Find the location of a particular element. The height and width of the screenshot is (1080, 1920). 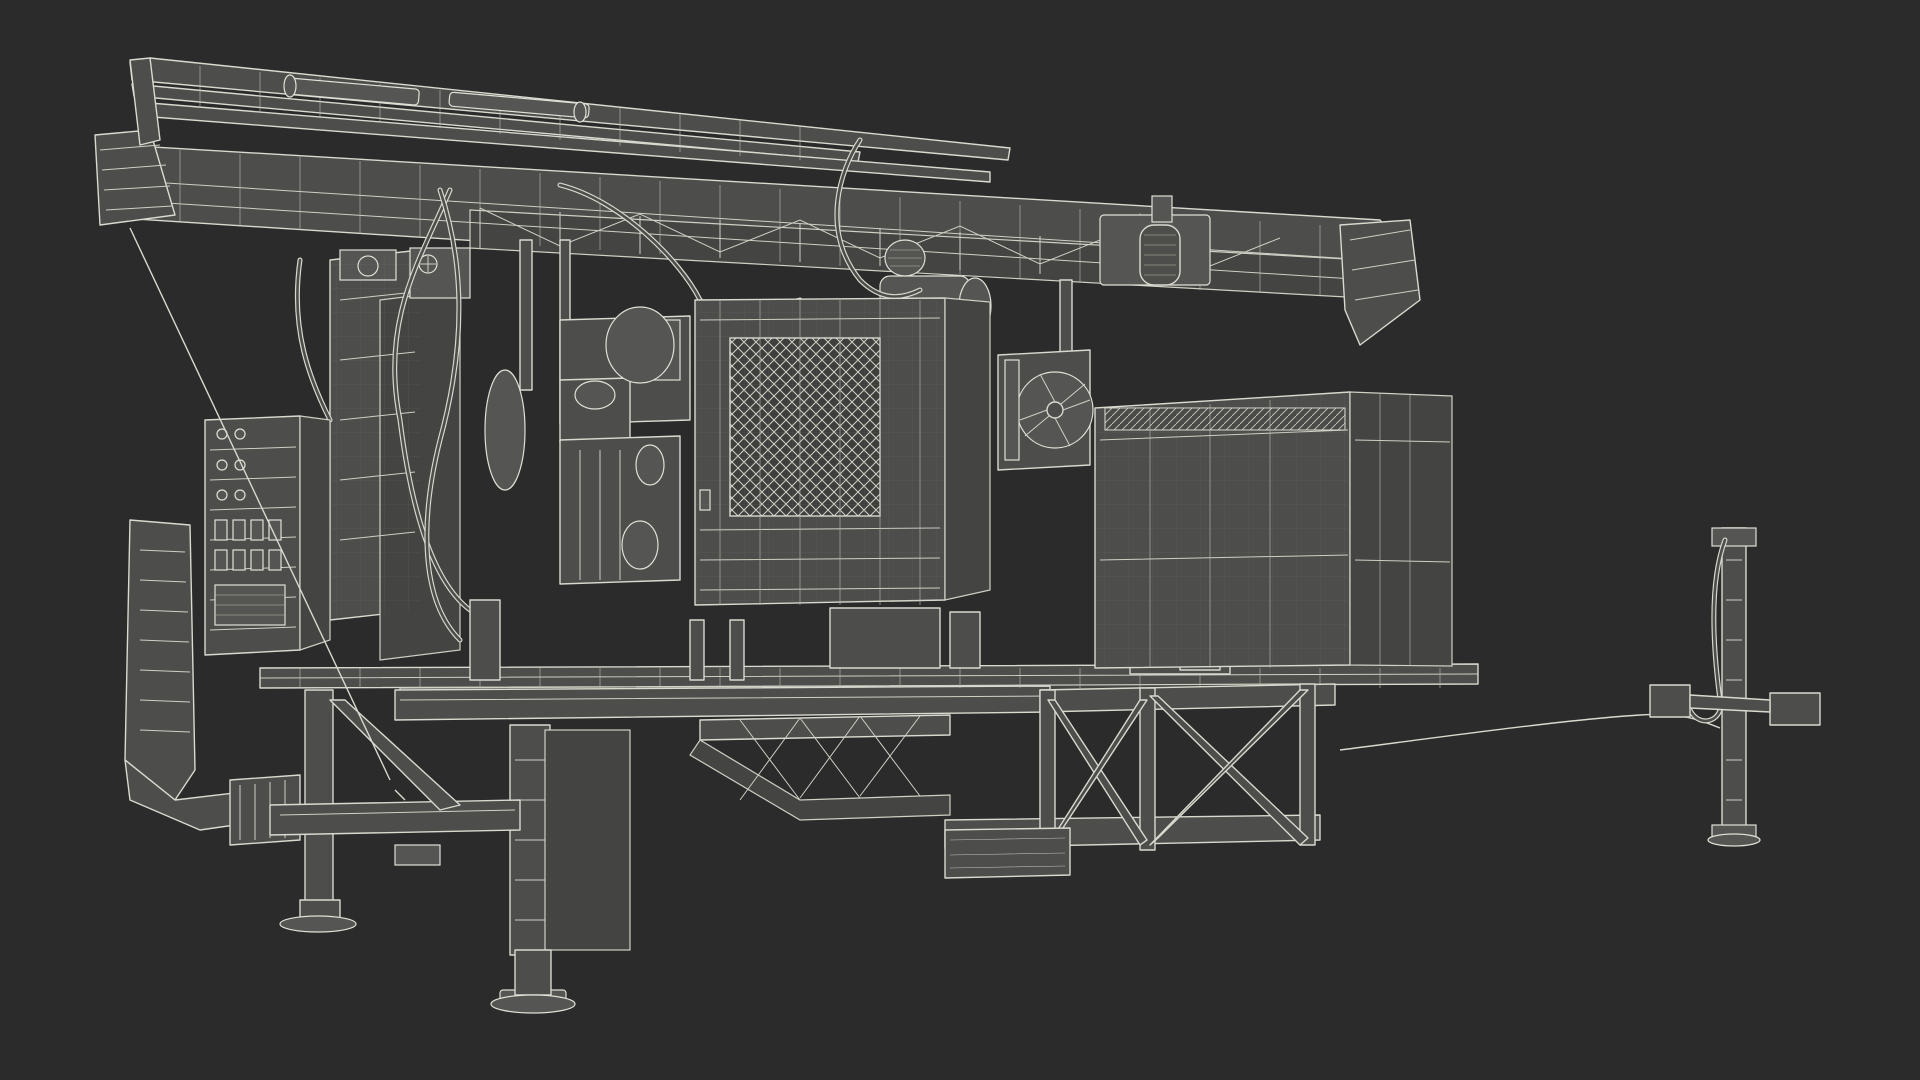

support-legs is located at coordinates (450, 851).